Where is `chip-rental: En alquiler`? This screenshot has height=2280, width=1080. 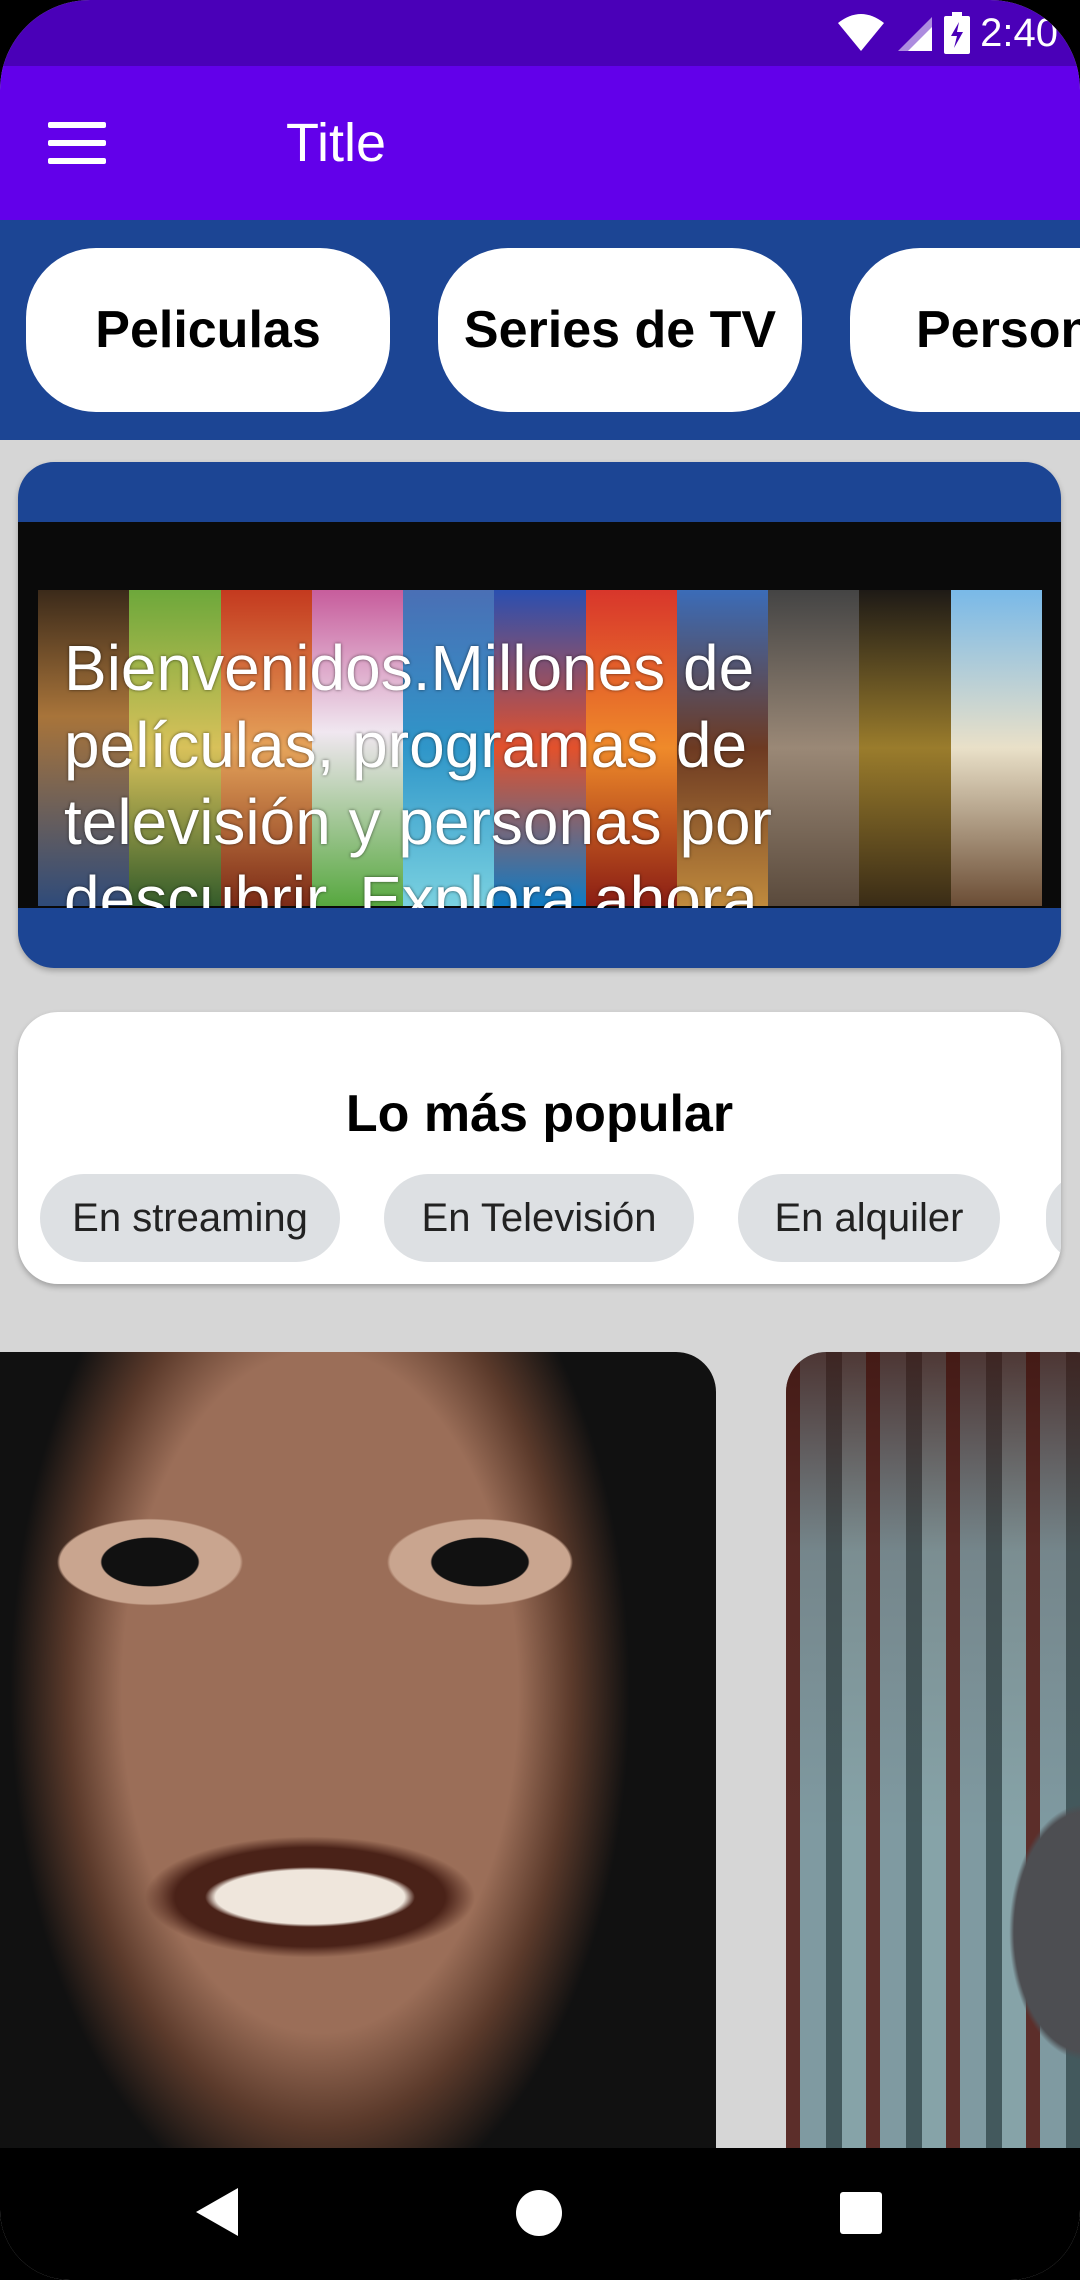 chip-rental: En alquiler is located at coordinates (869, 1218).